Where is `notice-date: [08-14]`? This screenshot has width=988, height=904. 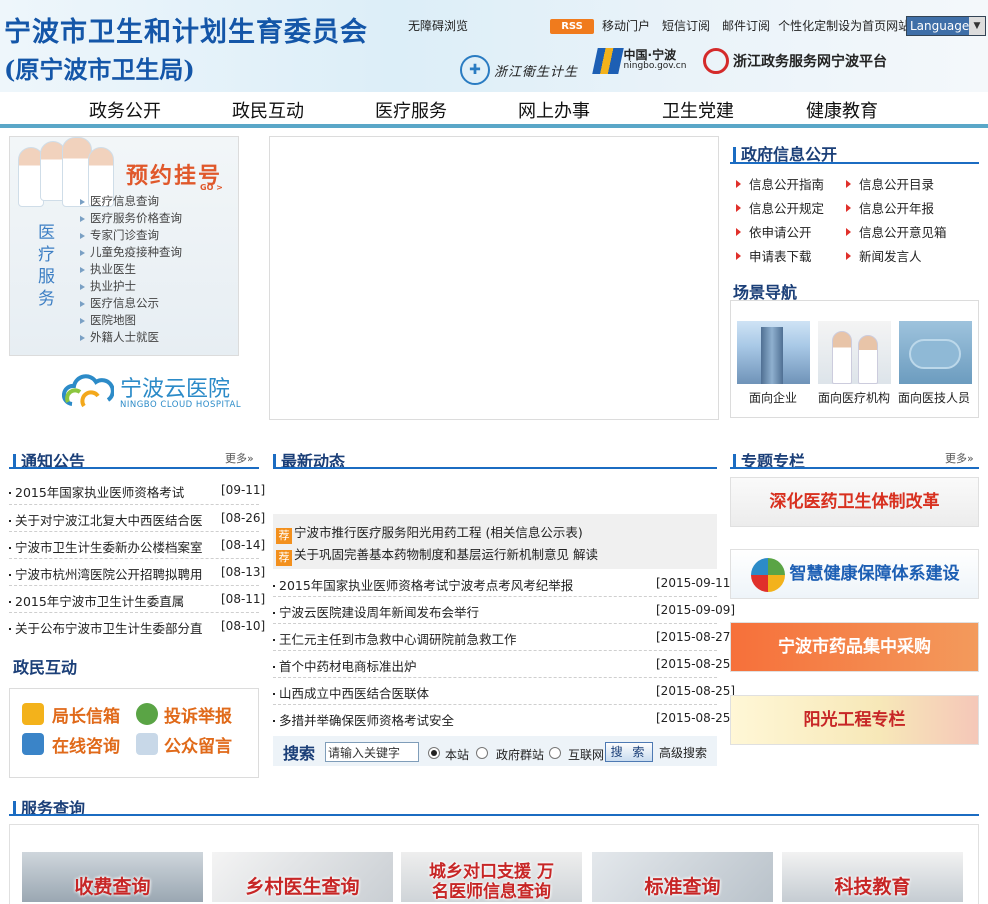
notice-date: [08-14] is located at coordinates (243, 545).